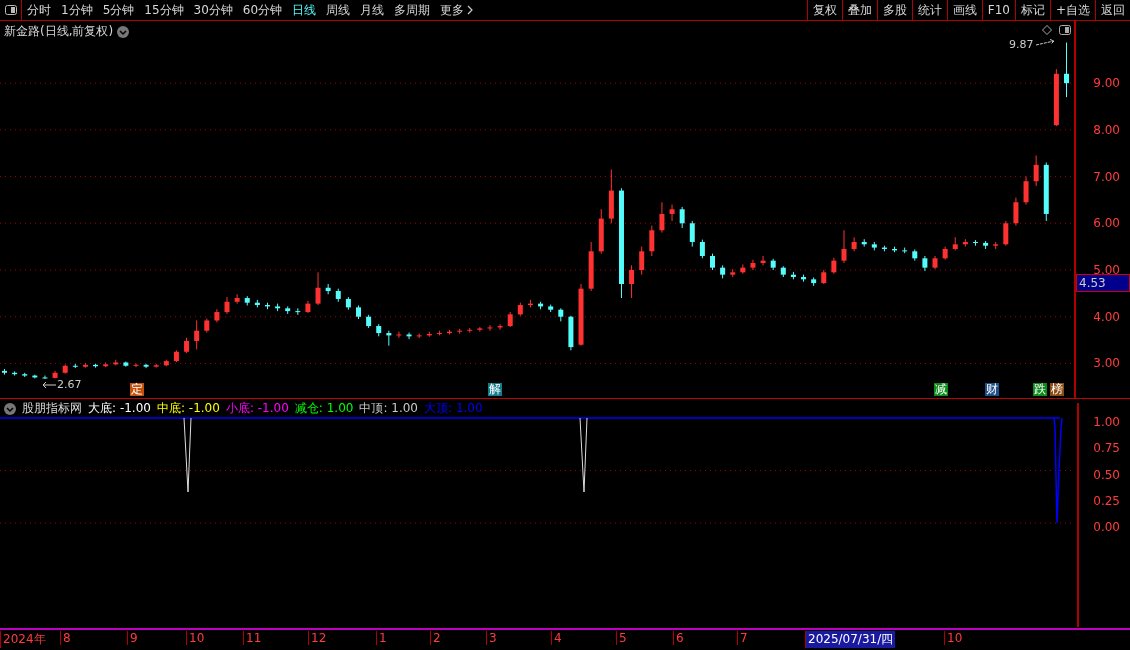  What do you see at coordinates (388, 408) in the screenshot?
I see `indicator-reading: 中顶: 1.00` at bounding box center [388, 408].